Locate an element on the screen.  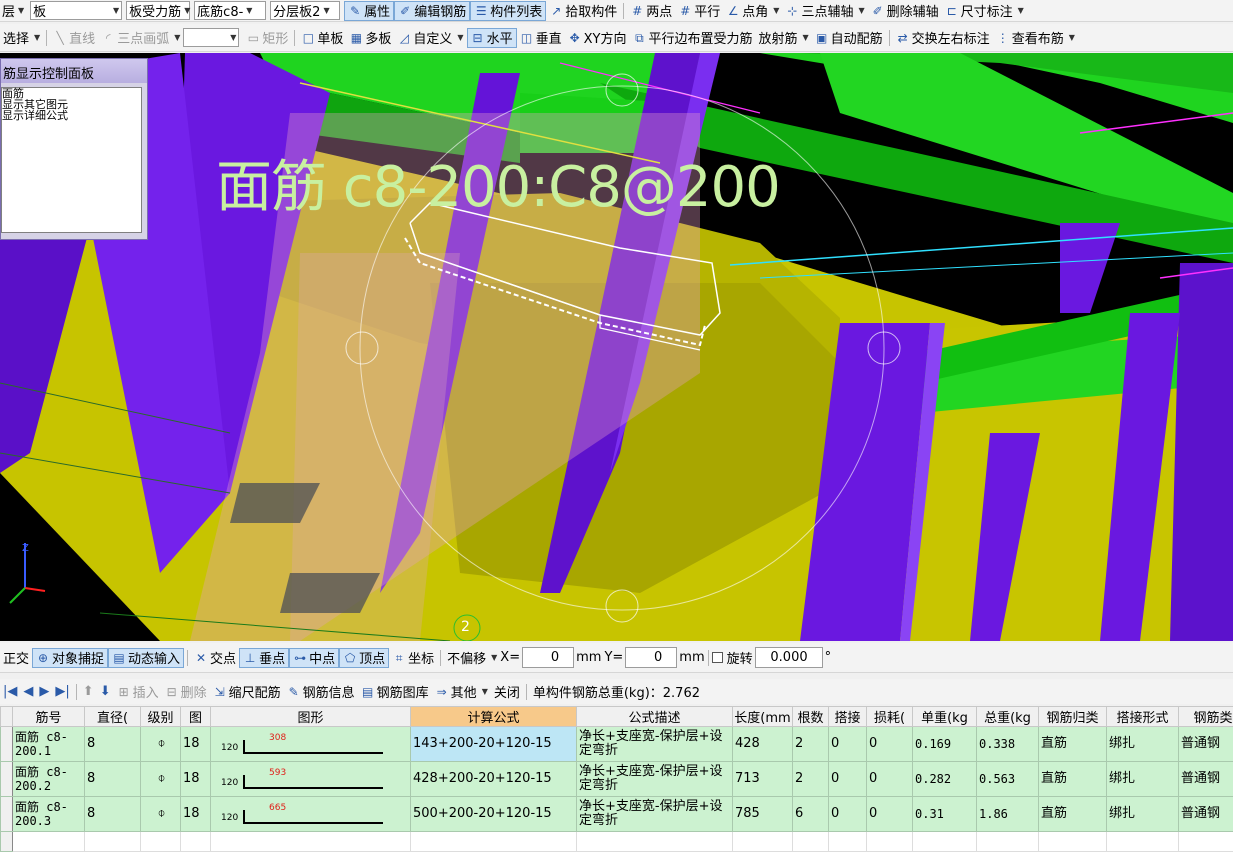
offset-mode-dropdown: 不偏移 ▼ is located at coordinates (472, 657).